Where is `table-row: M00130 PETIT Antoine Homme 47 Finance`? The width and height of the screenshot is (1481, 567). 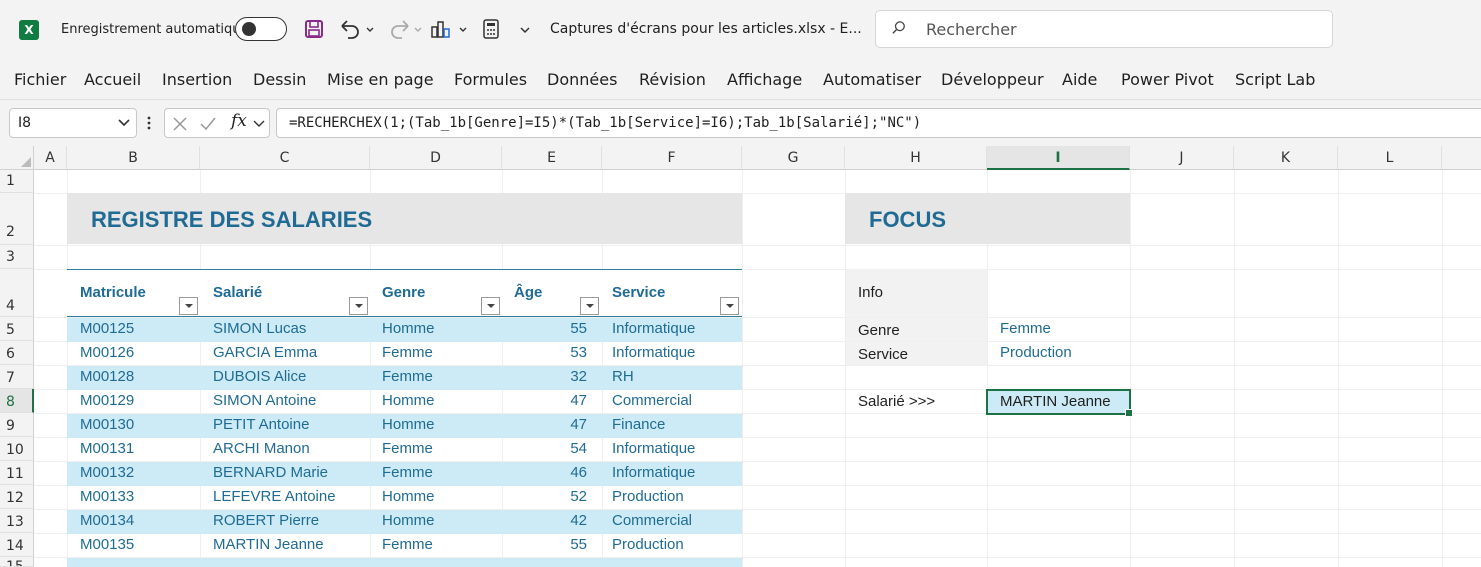 table-row: M00130 PETIT Antoine Homme 47 Finance is located at coordinates (404, 426).